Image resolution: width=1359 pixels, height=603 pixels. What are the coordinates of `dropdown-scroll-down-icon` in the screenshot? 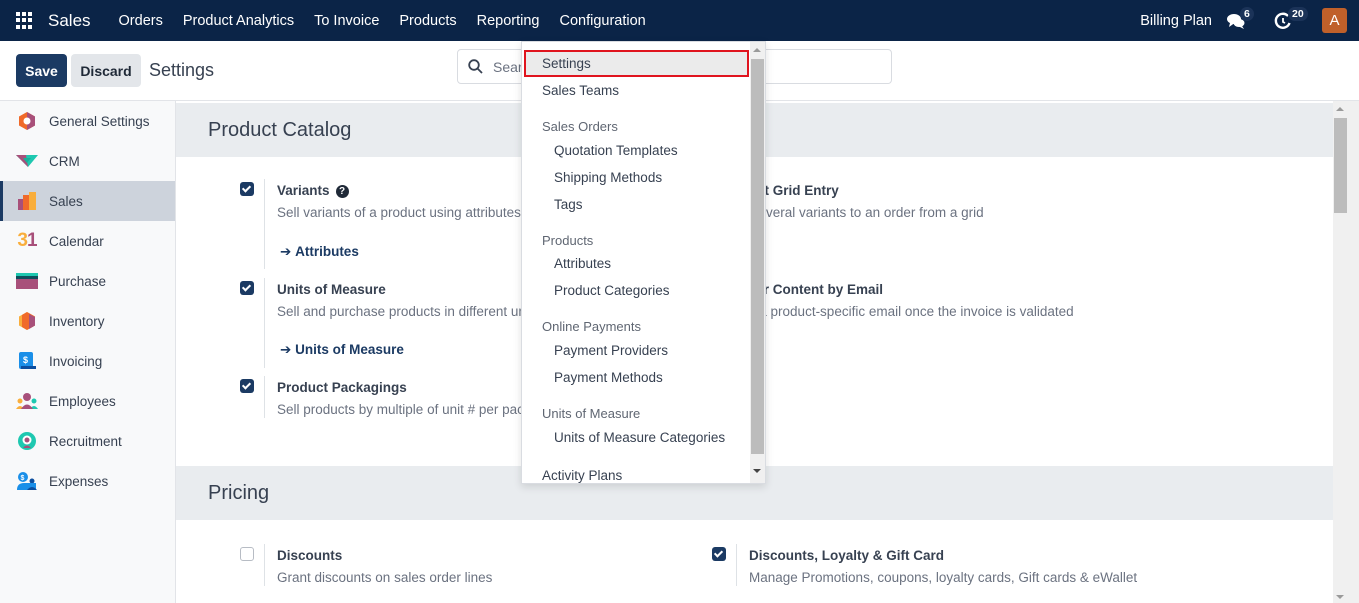 It's located at (757, 471).